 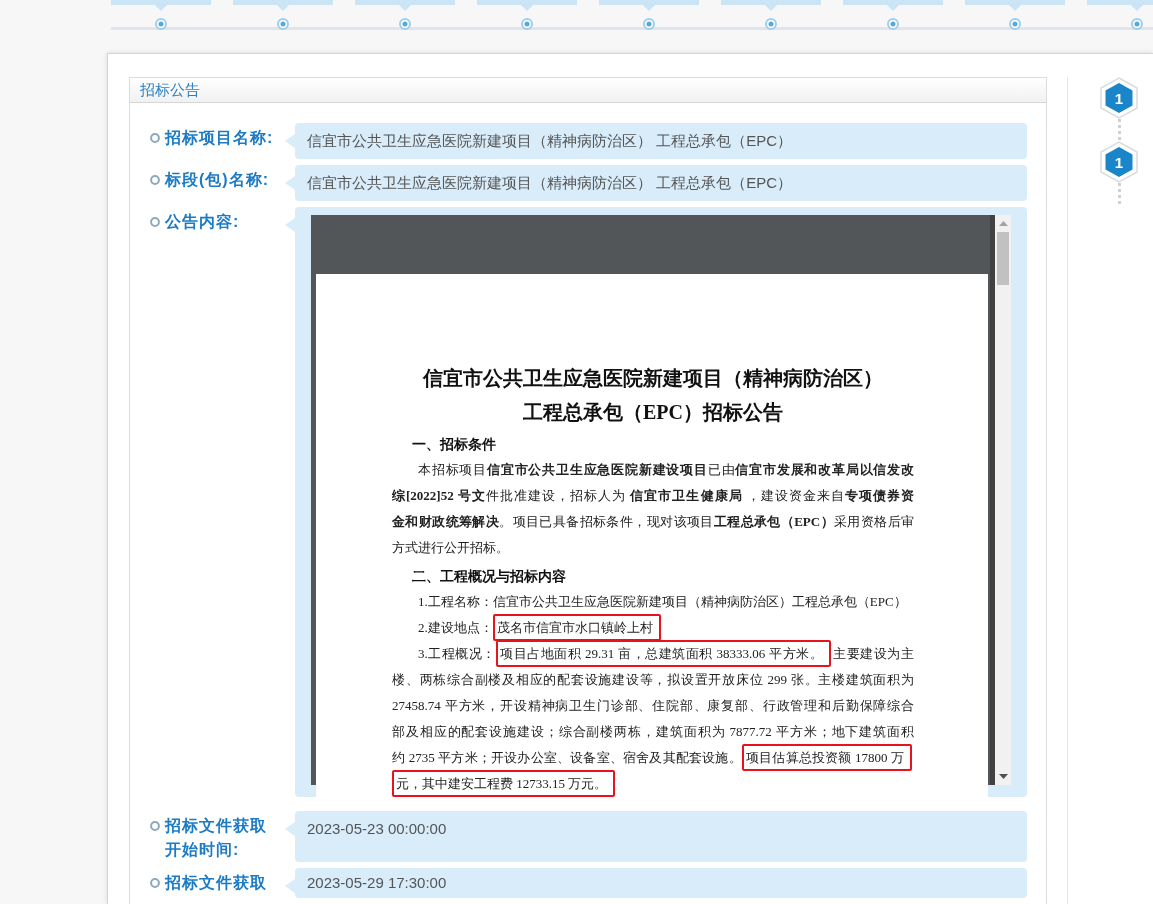 I want to click on scroll-up-icon, so click(x=1003, y=223).